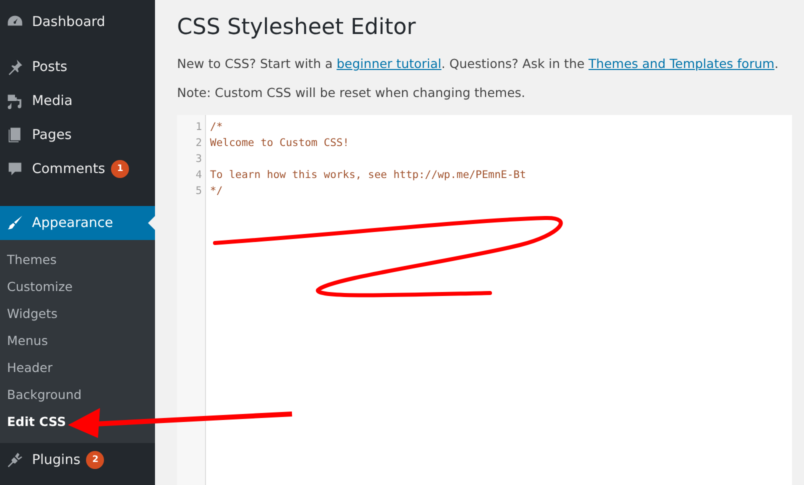 Image resolution: width=804 pixels, height=485 pixels. Describe the element at coordinates (368, 175) in the screenshot. I see `code-line: To learn how this works, see http://wp.me/PEmnE-Bt` at that location.